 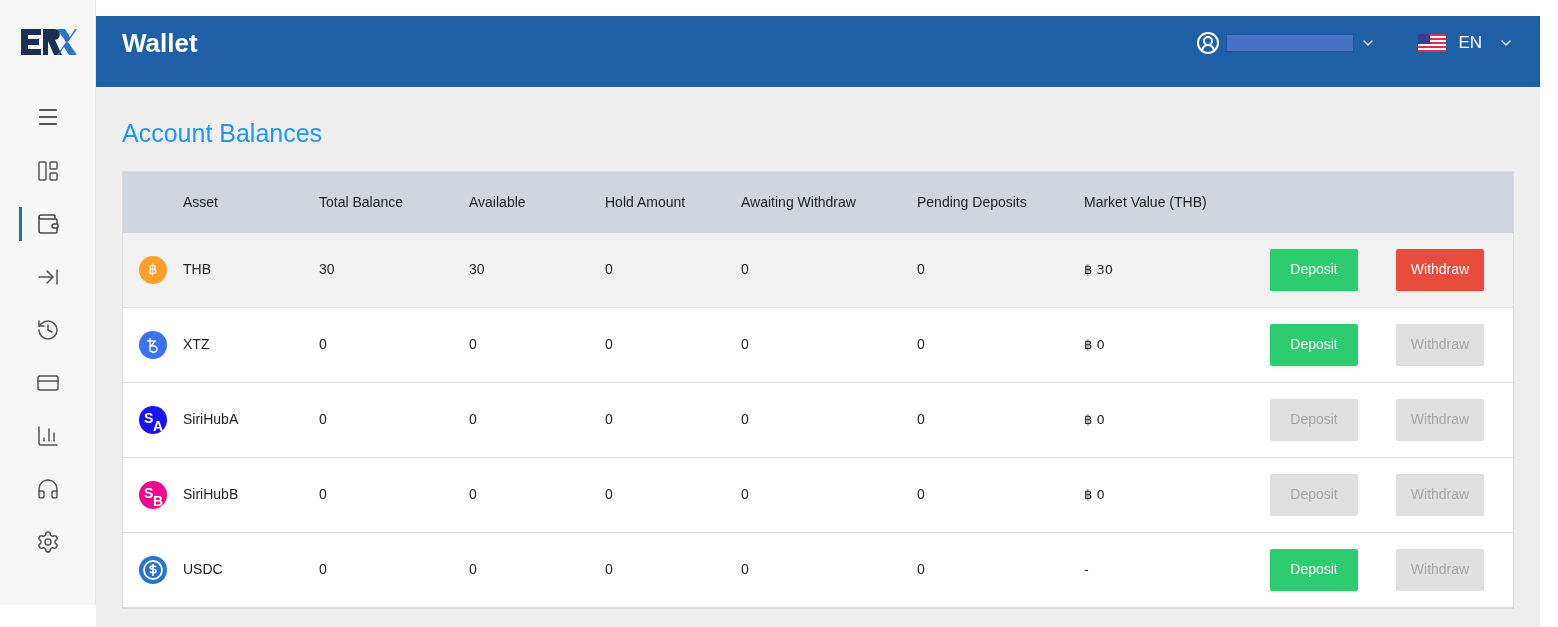 I want to click on headset-icon, so click(x=47, y=489).